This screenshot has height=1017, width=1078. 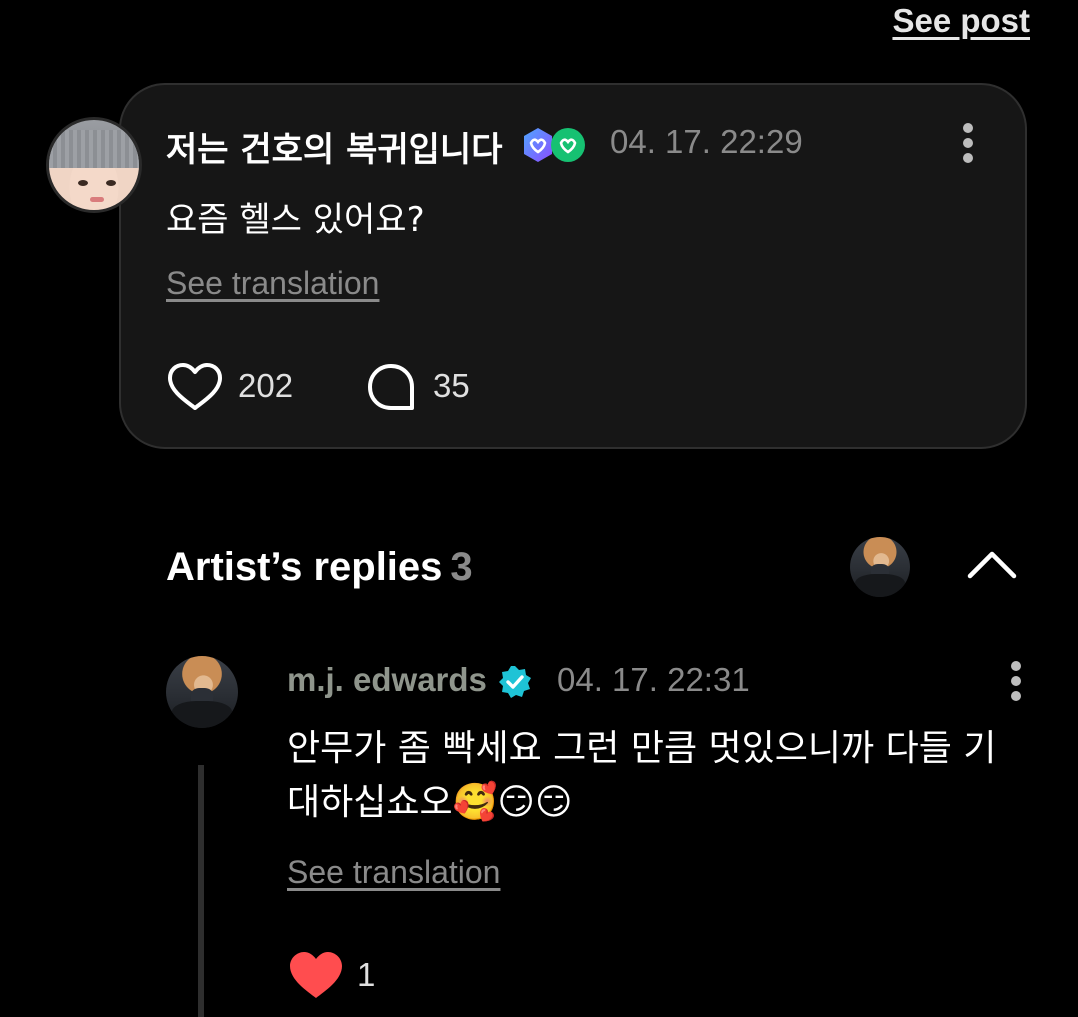 I want to click on fan-username: 저는 건호의 복귀입니다, so click(x=334, y=146).